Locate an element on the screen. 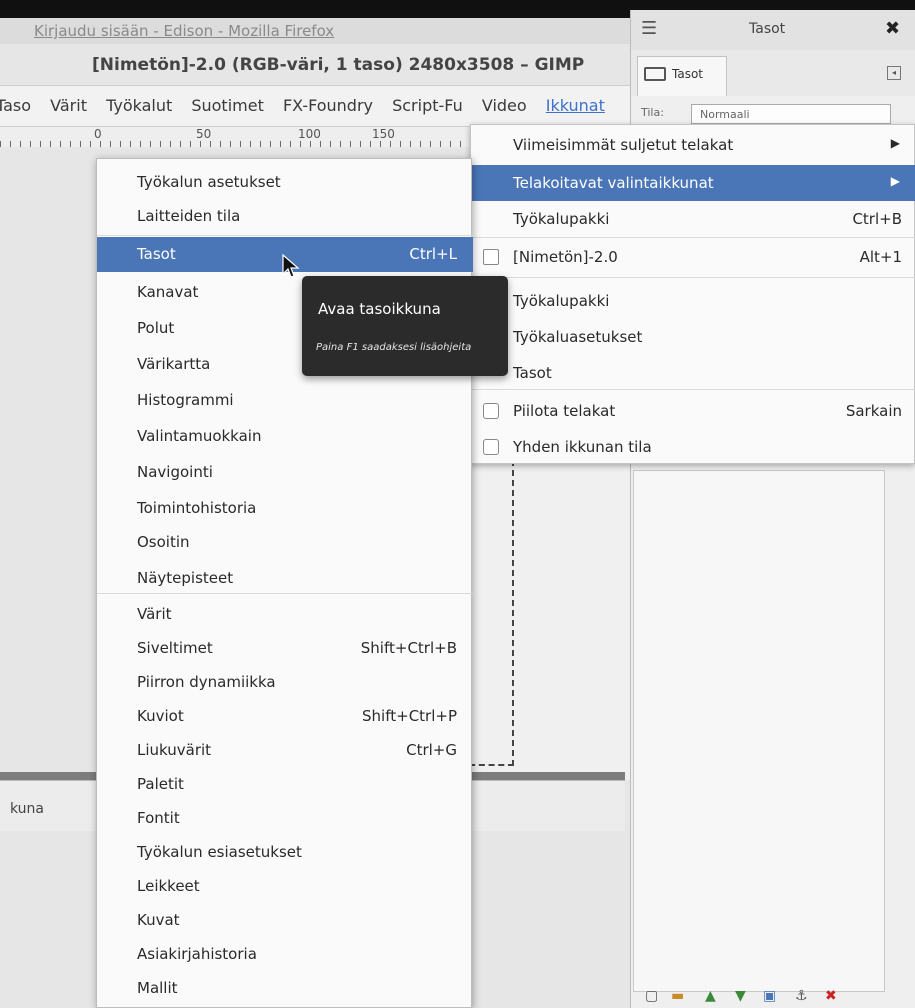 The height and width of the screenshot is (1008, 915). mode-label: Tila: is located at coordinates (652, 112).